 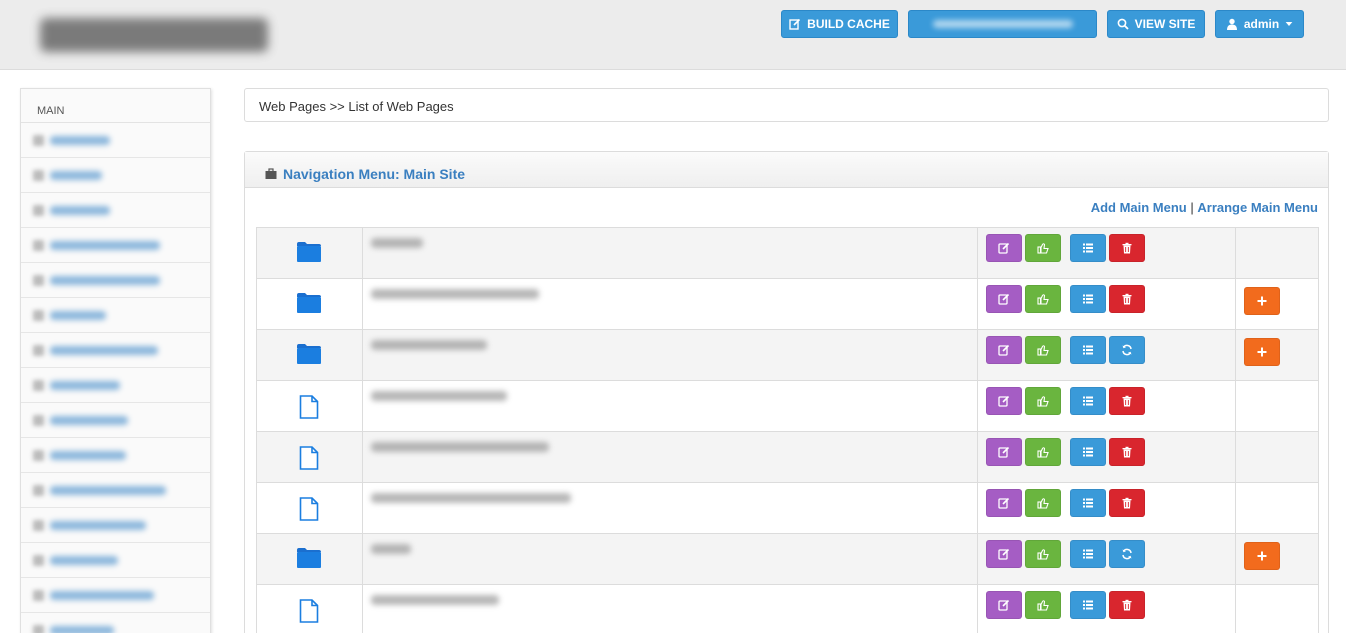 What do you see at coordinates (271, 173) in the screenshot?
I see `briefcase-icon` at bounding box center [271, 173].